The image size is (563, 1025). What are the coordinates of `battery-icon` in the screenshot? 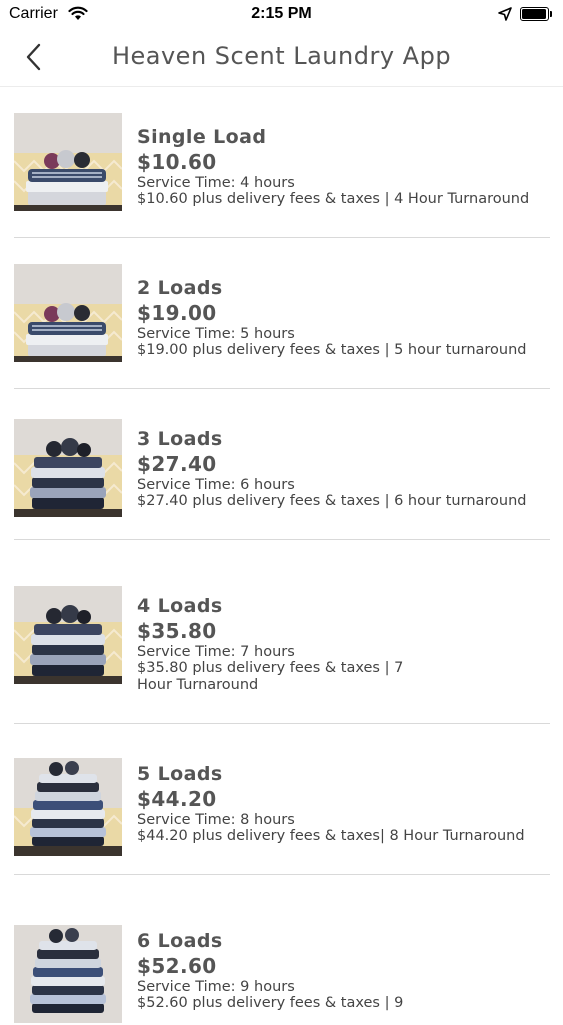 It's located at (536, 14).